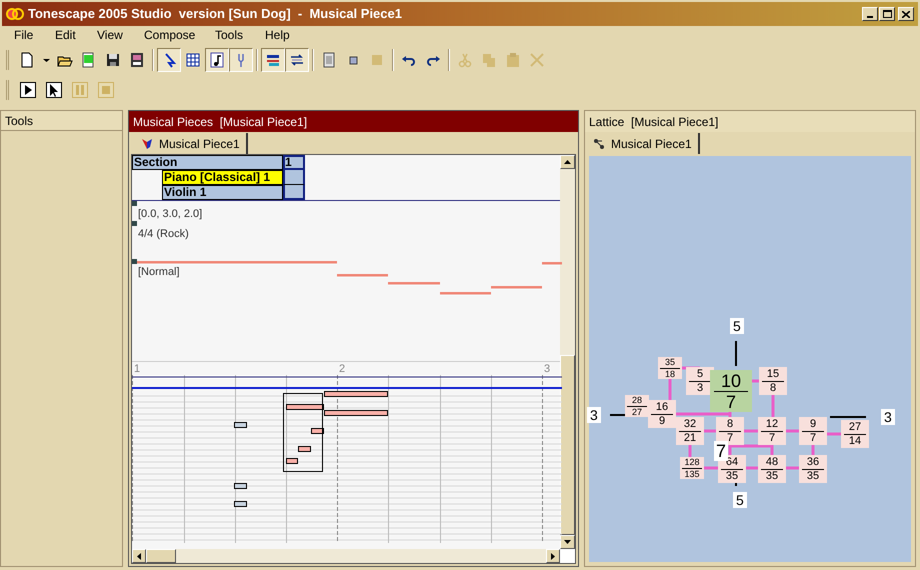 This screenshot has width=920, height=570. Describe the element at coordinates (329, 60) in the screenshot. I see `page-icon` at that location.